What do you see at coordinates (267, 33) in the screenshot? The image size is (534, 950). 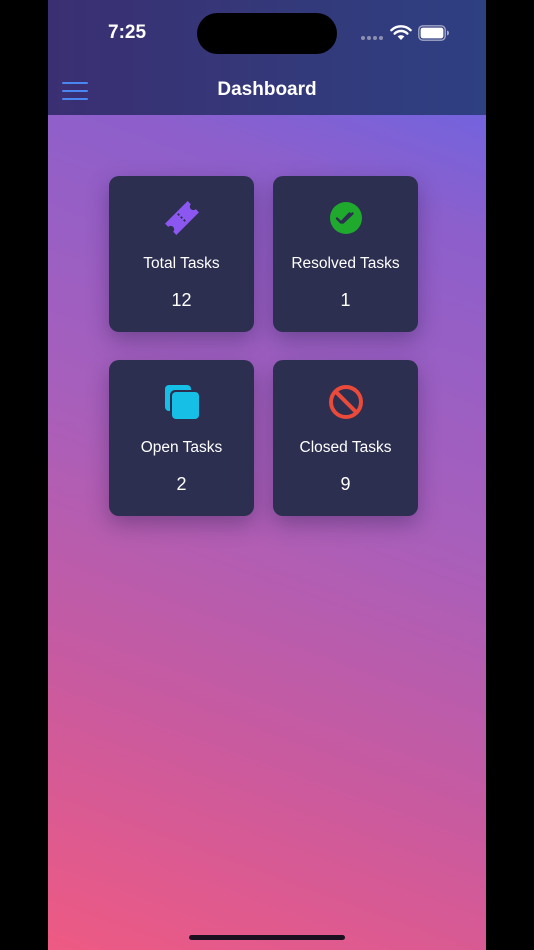 I see `dynamic-island` at bounding box center [267, 33].